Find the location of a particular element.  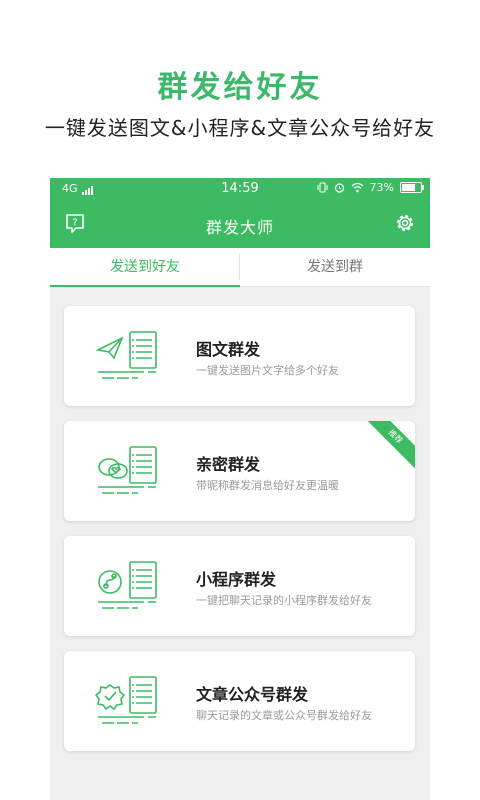

card-title: 小程序群发 is located at coordinates (236, 579).